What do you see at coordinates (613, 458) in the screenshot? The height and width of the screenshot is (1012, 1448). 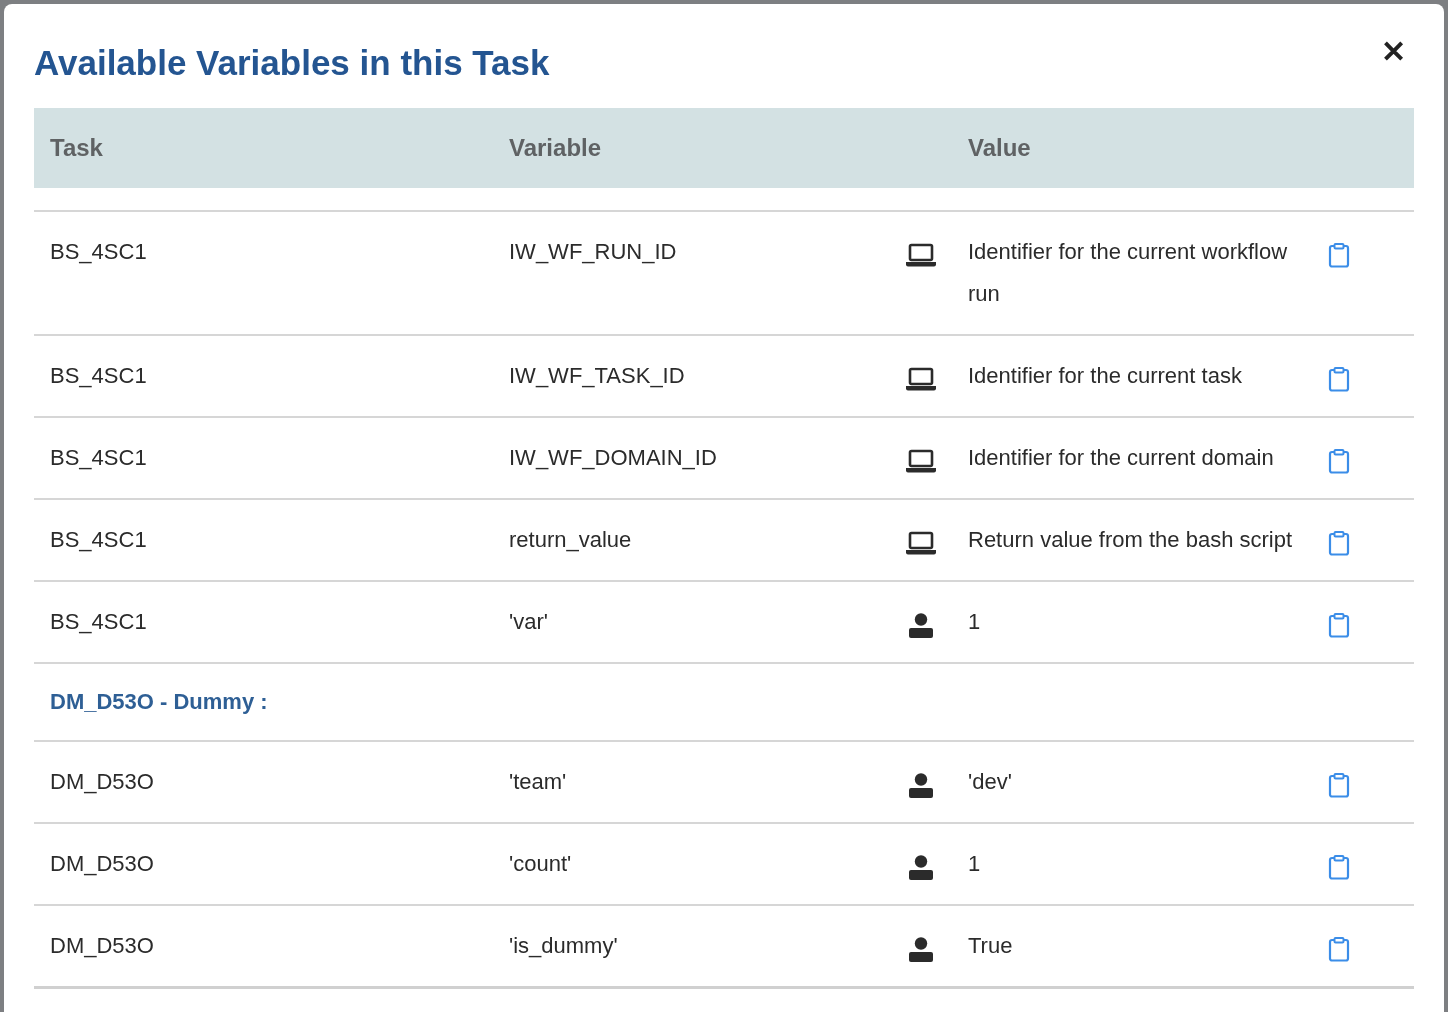 I see `variable-cell-text: IW_WF_DOMAIN_ID` at bounding box center [613, 458].